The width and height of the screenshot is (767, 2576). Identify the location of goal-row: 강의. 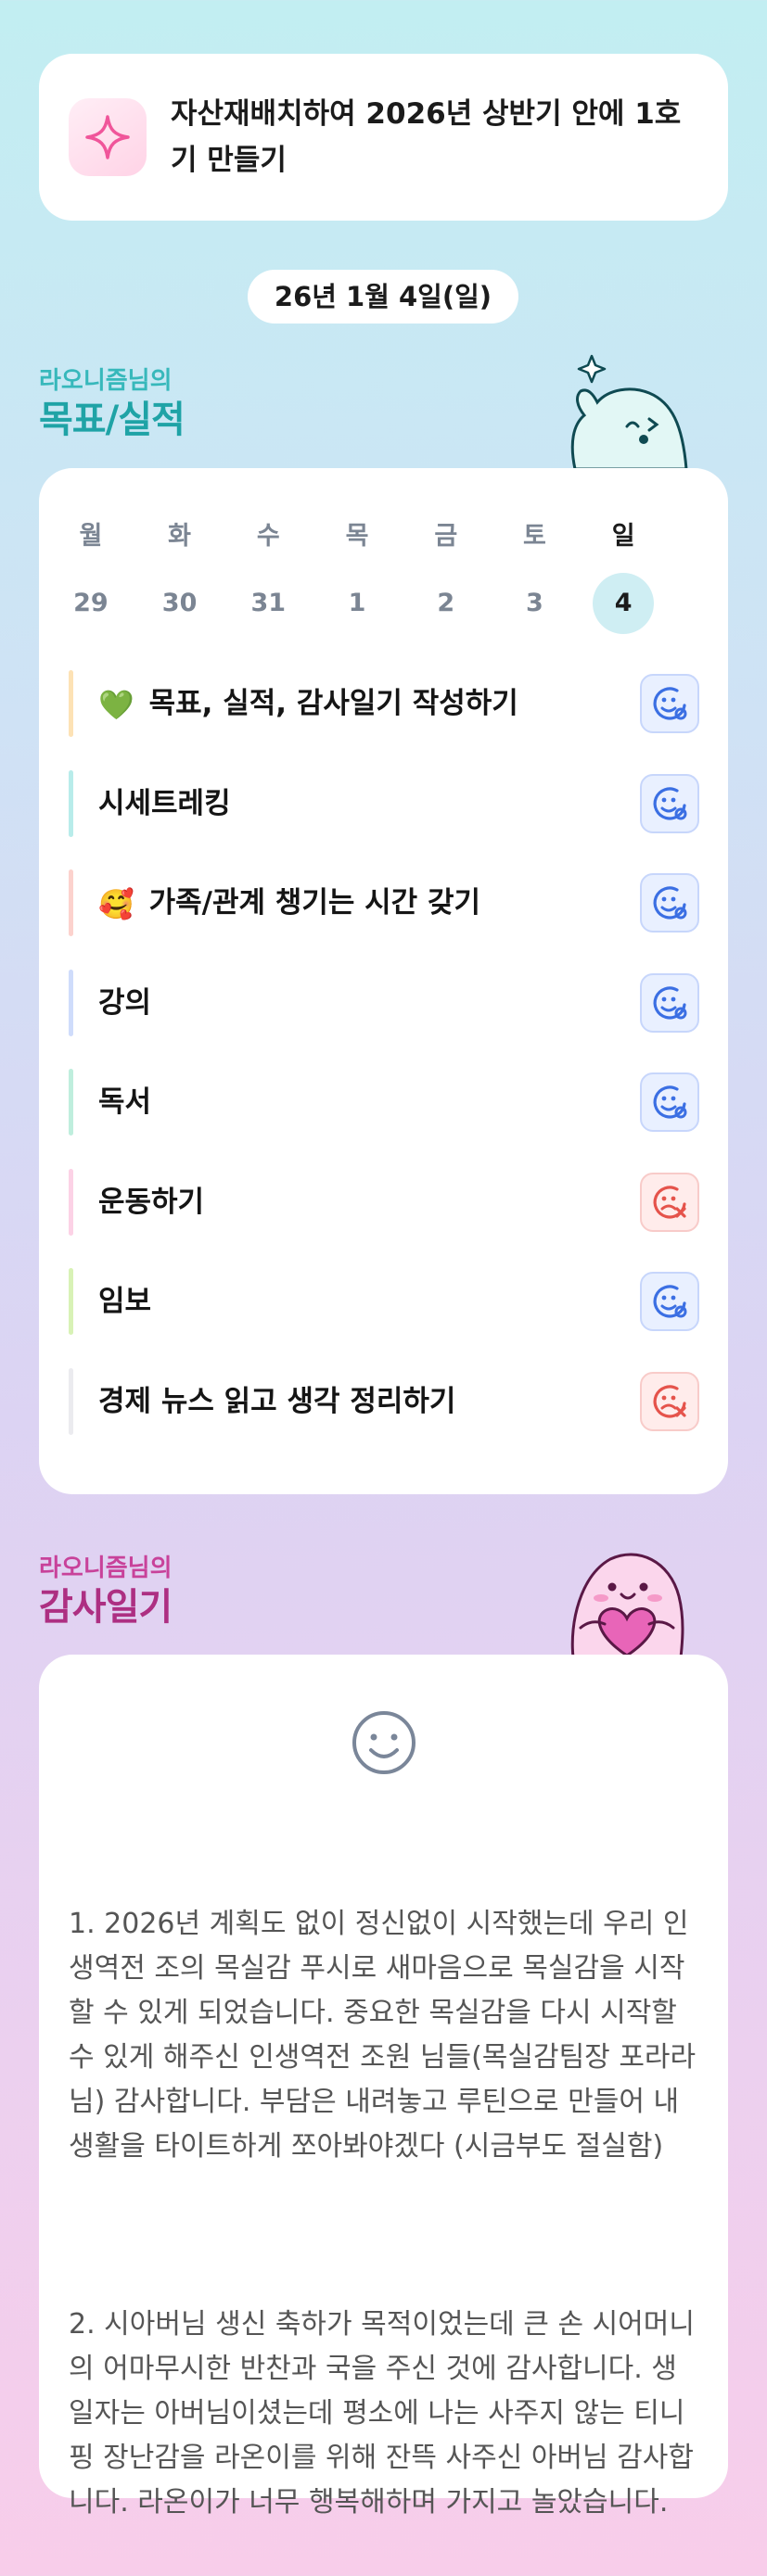
(384, 1003).